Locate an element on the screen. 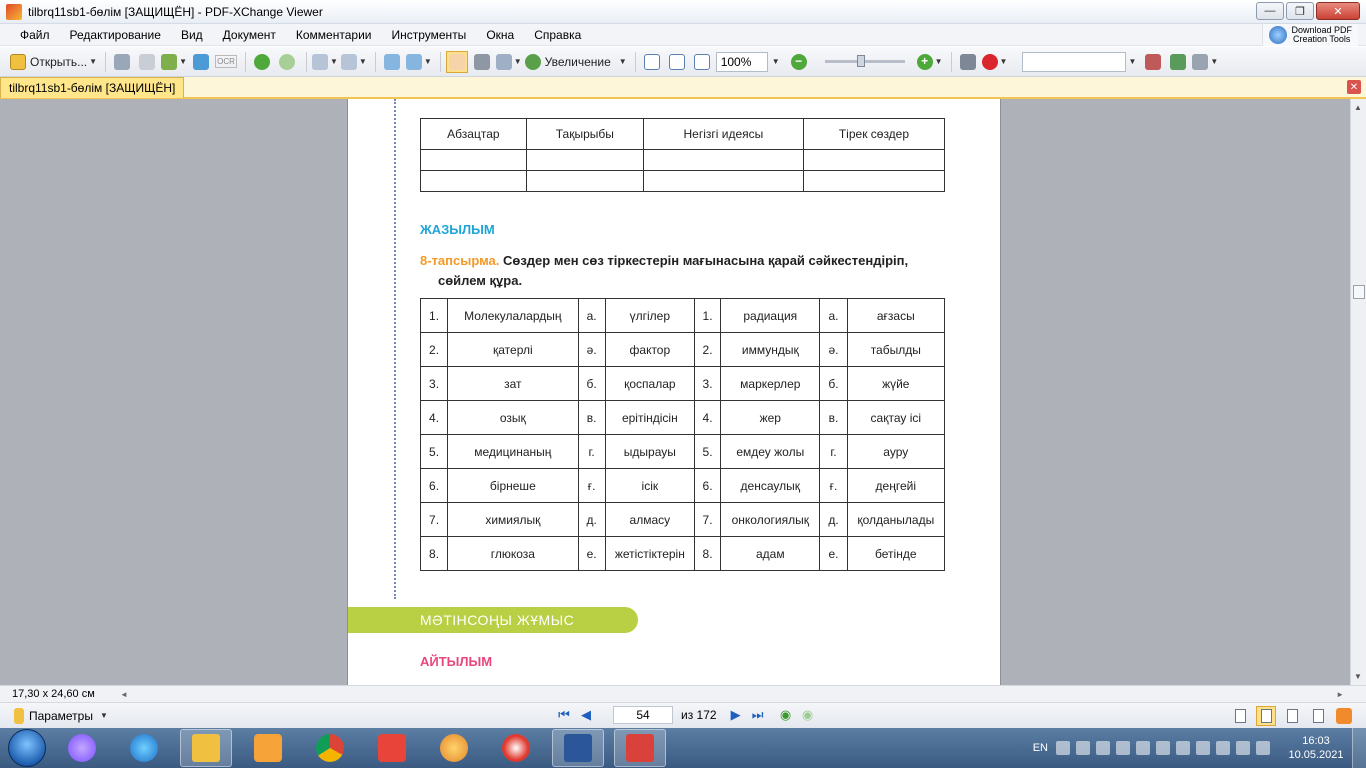 The width and height of the screenshot is (1366, 768). taskbar-media-player is located at coordinates (268, 748).